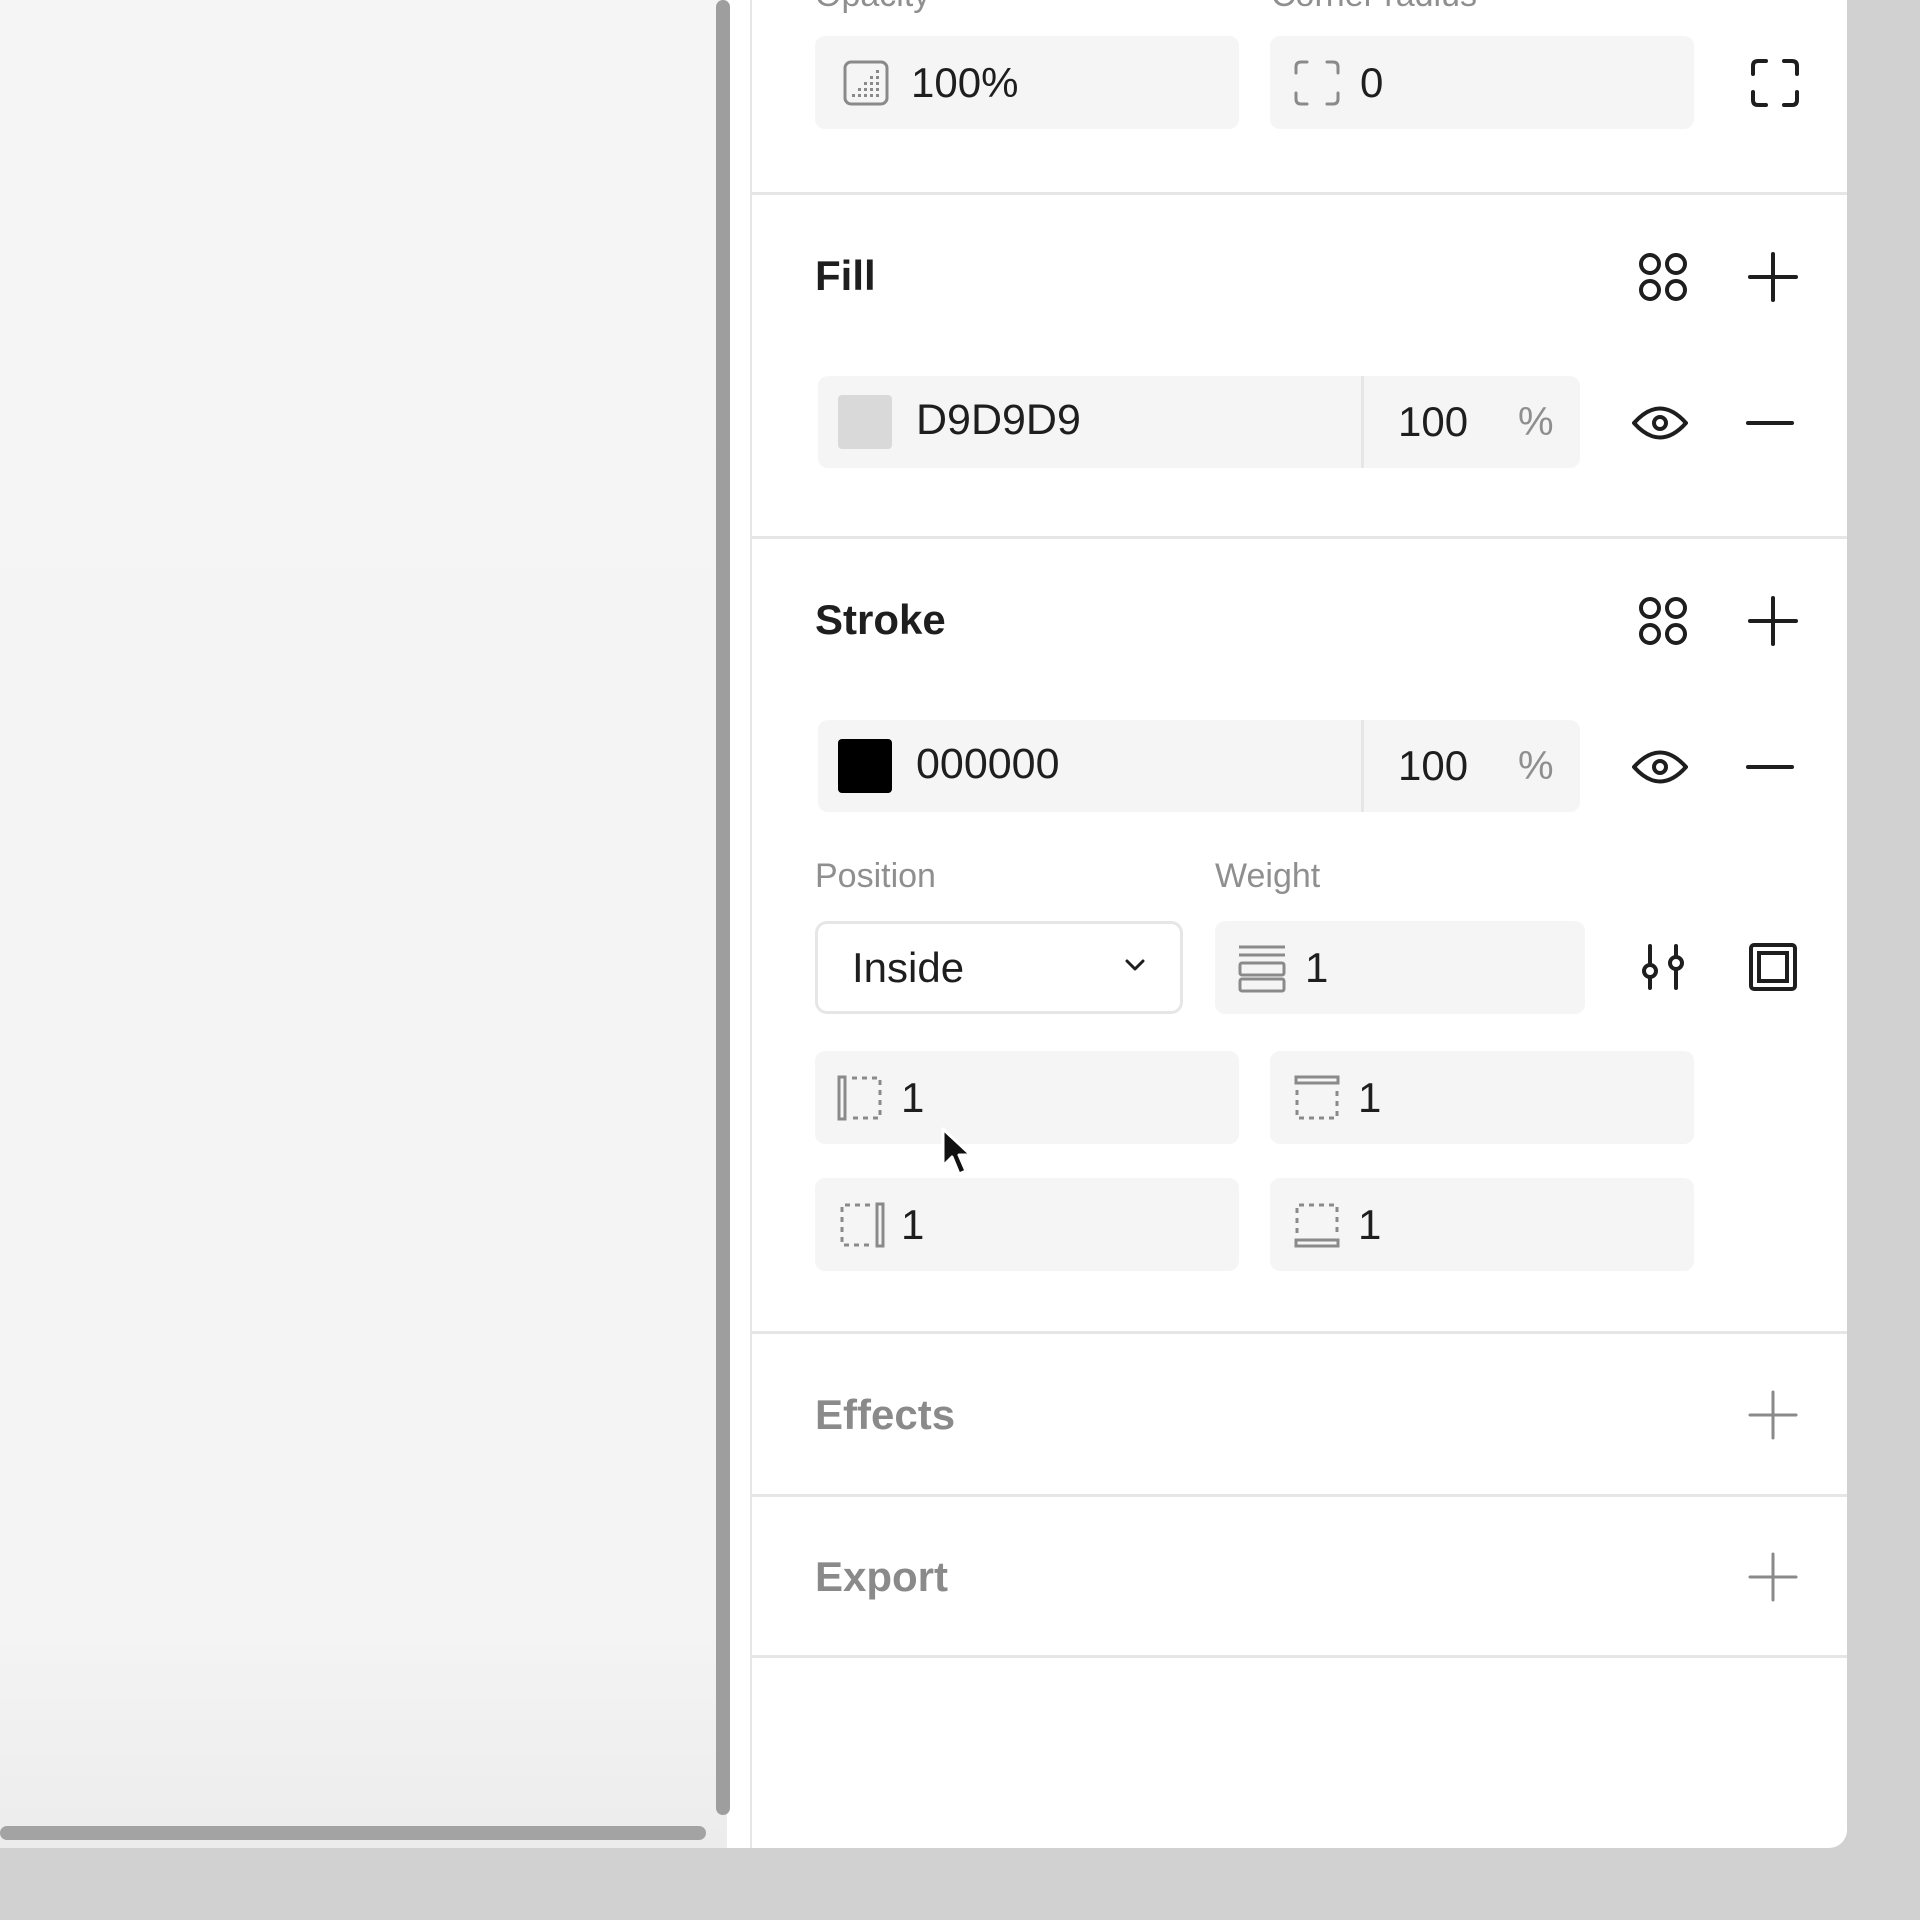 The image size is (1920, 1920). What do you see at coordinates (723, 907) in the screenshot?
I see `vertical-scrollbar` at bounding box center [723, 907].